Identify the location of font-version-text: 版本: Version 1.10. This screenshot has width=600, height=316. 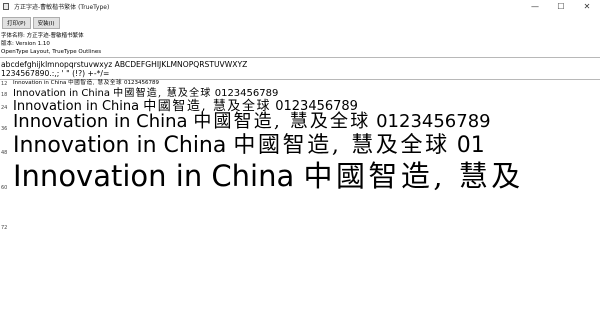
(25, 44).